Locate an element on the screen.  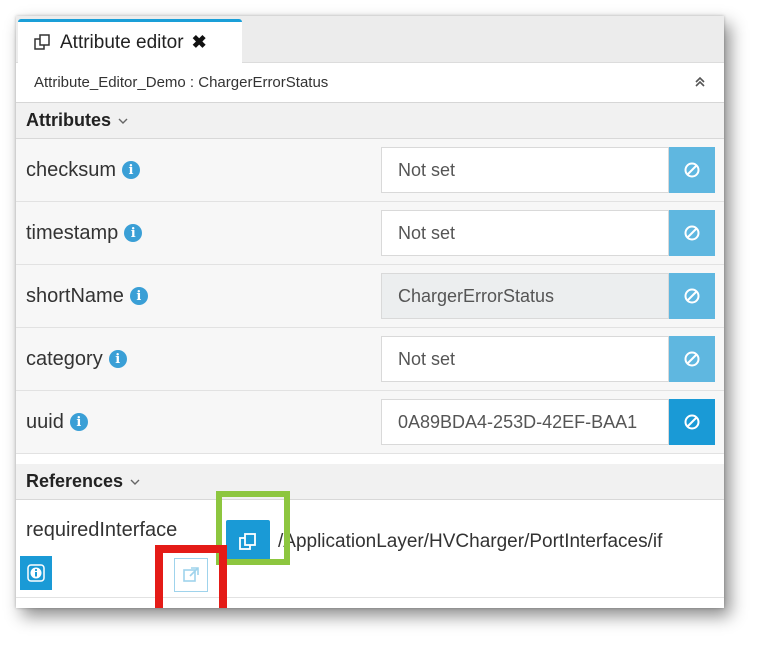
tab-bar: Attribute editor ✖ is located at coordinates (370, 39).